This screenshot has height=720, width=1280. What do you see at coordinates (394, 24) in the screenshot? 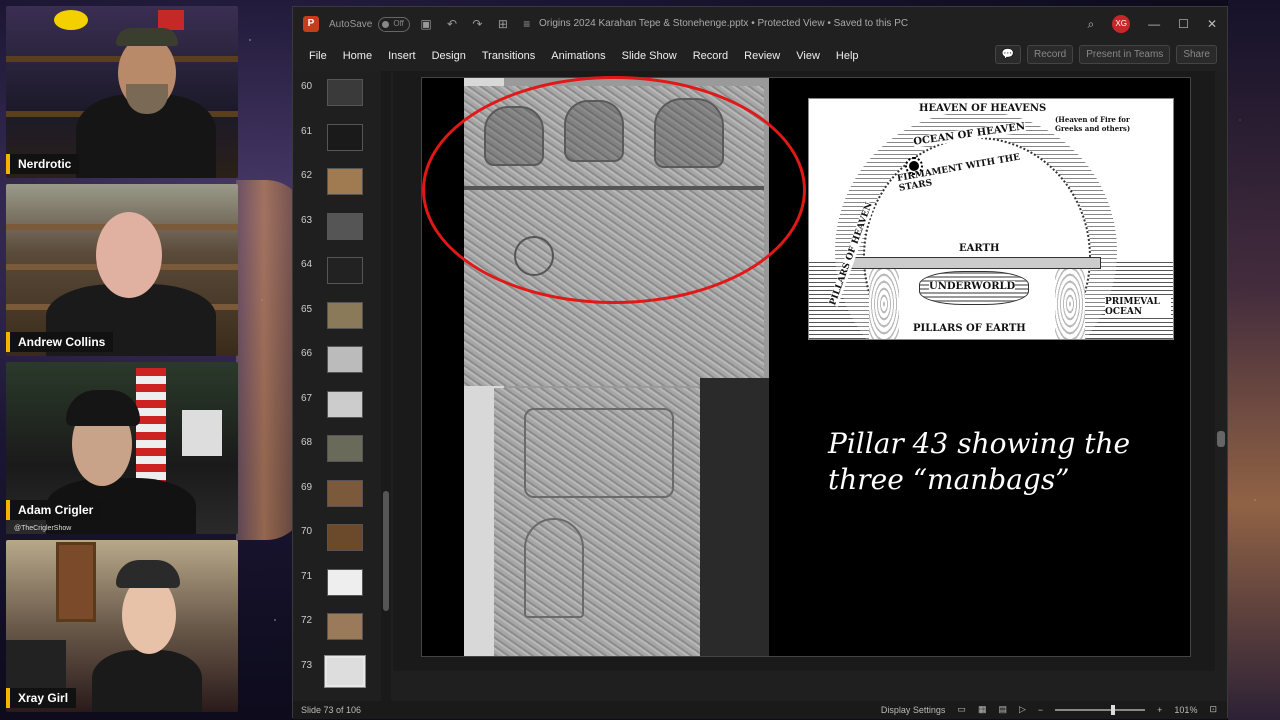
I see `autosave-toggle: Off` at bounding box center [394, 24].